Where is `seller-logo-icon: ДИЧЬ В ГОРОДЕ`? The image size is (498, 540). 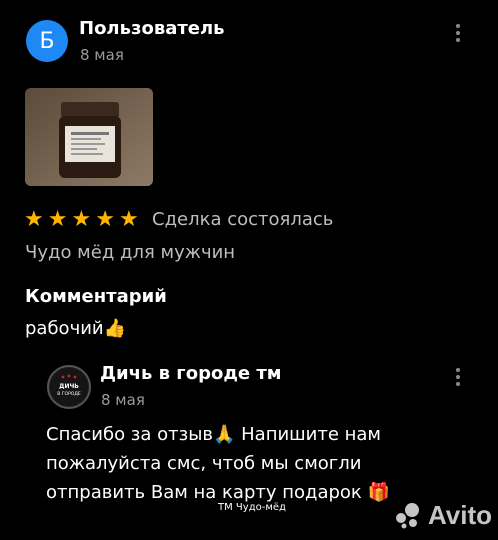
seller-logo-icon: ДИЧЬ В ГОРОДЕ is located at coordinates (69, 387).